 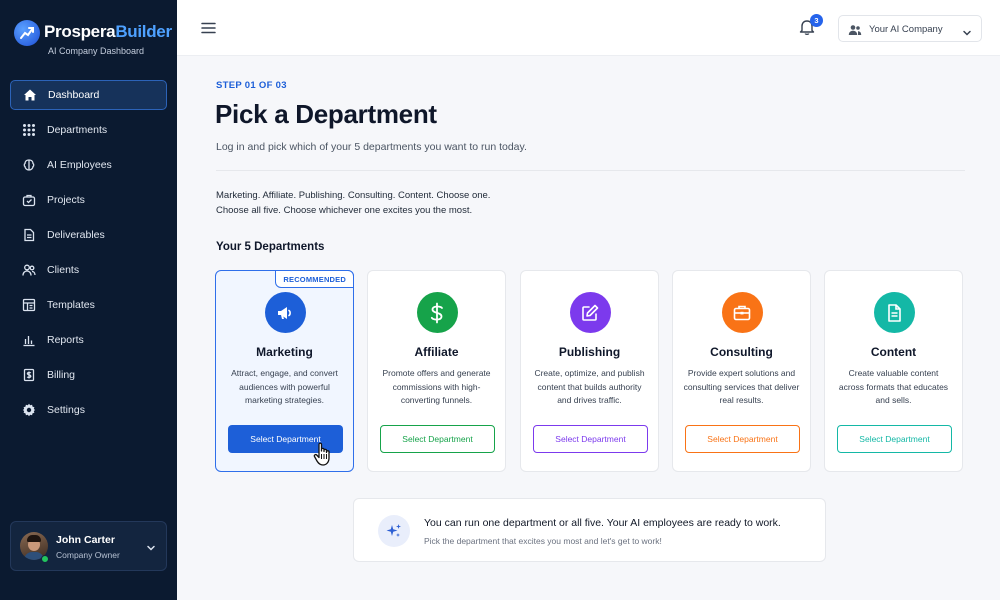 I want to click on edit-icon, so click(x=590, y=312).